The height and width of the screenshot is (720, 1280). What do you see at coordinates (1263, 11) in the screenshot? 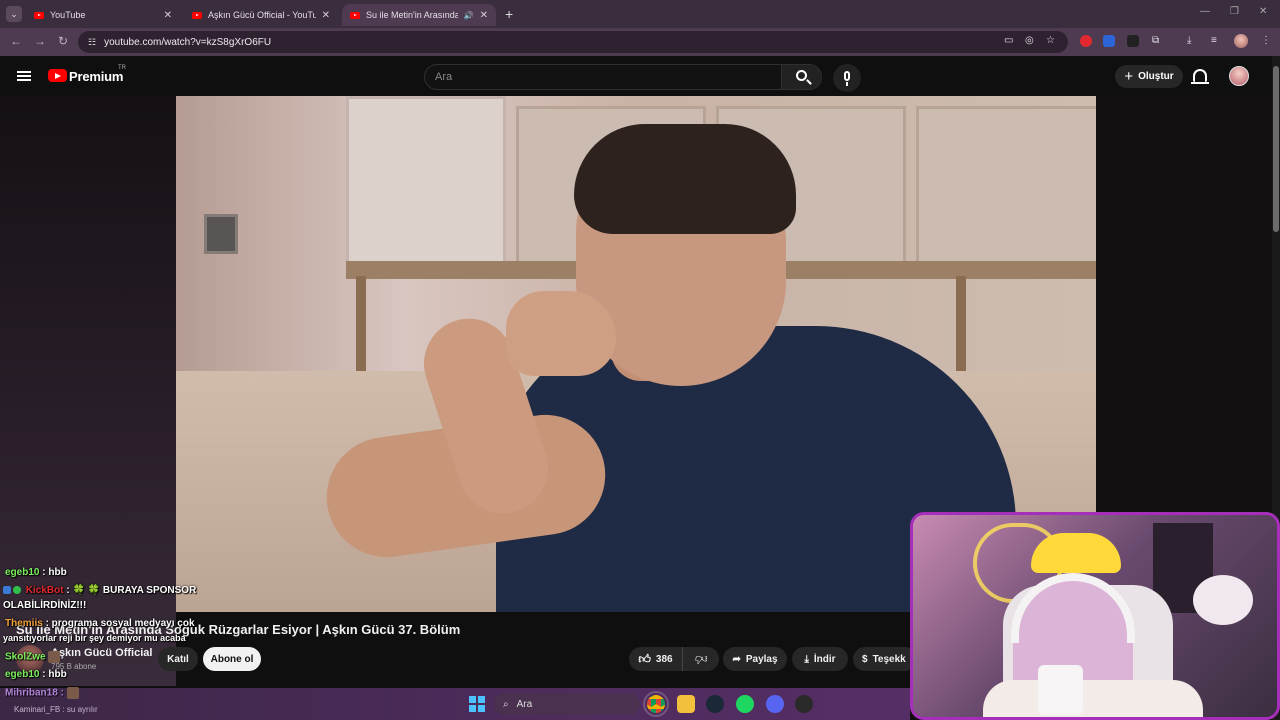
I see `window-close-icon: ✕` at bounding box center [1263, 11].